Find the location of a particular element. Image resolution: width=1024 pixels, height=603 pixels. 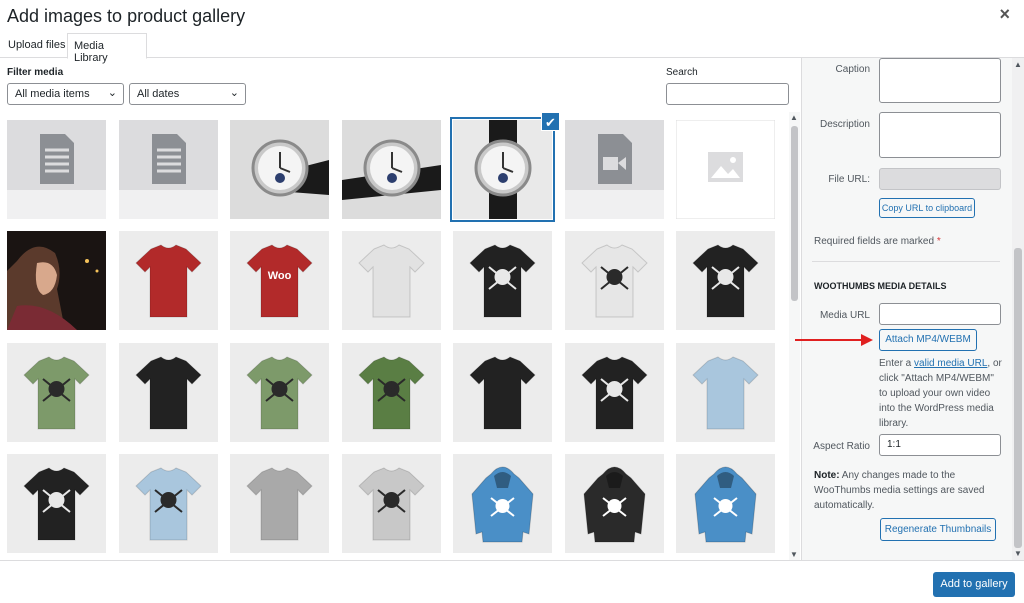

grid-scroll-thumb is located at coordinates (794, 213).